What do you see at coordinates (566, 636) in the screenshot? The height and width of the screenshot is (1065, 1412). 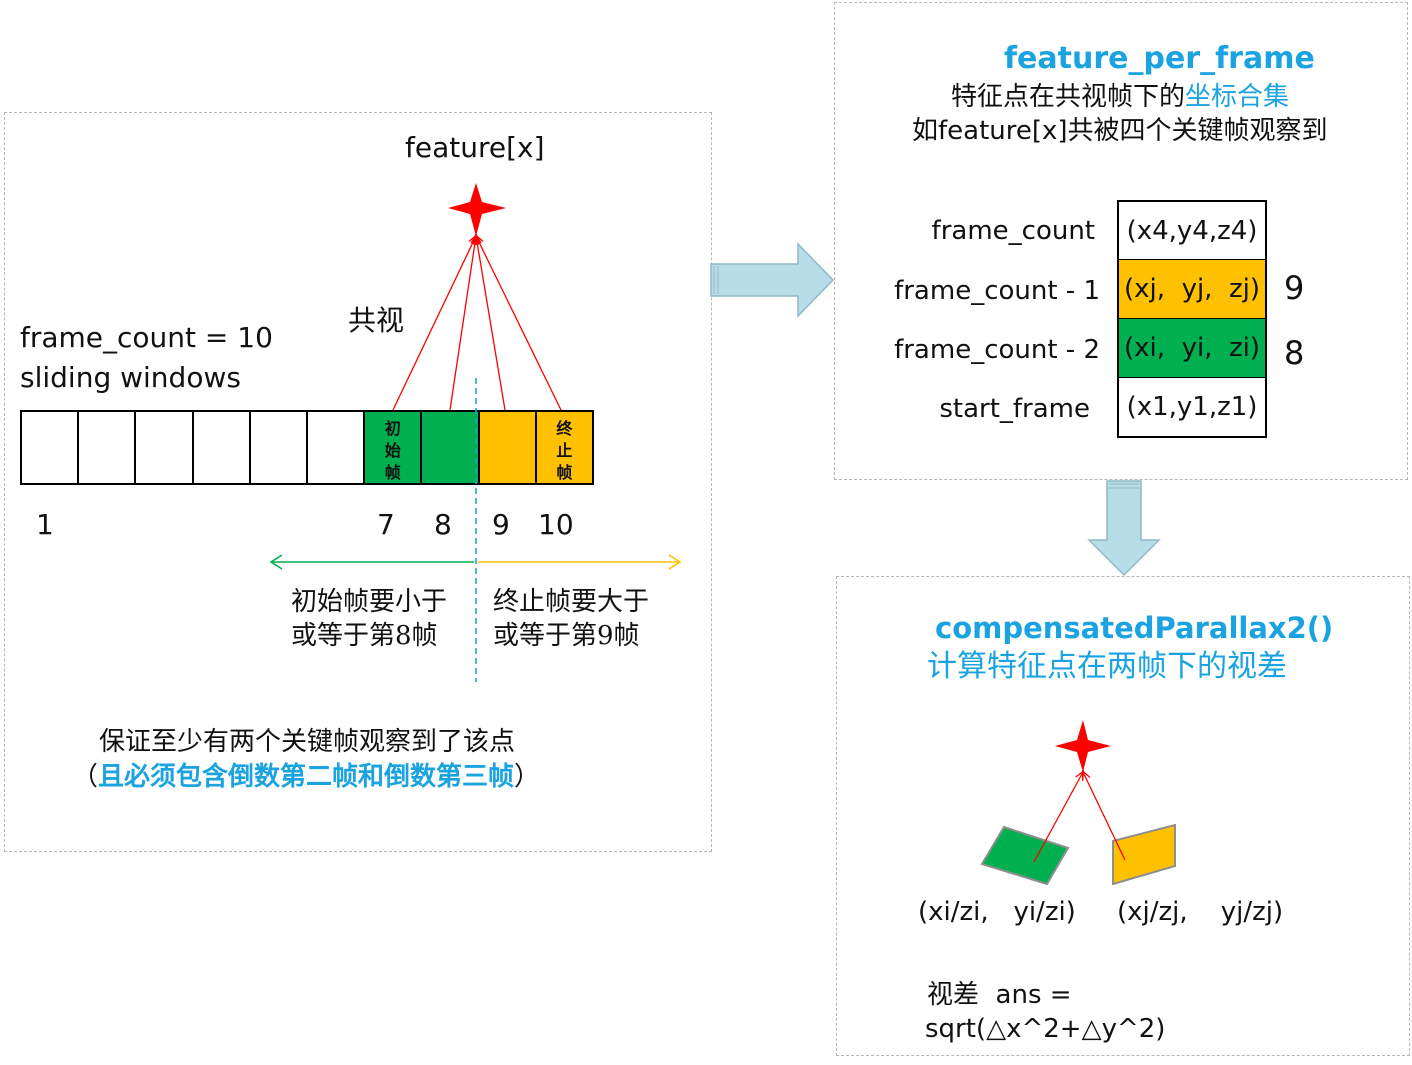 I see `end-frame-rule-line2: 或等于第9帧` at bounding box center [566, 636].